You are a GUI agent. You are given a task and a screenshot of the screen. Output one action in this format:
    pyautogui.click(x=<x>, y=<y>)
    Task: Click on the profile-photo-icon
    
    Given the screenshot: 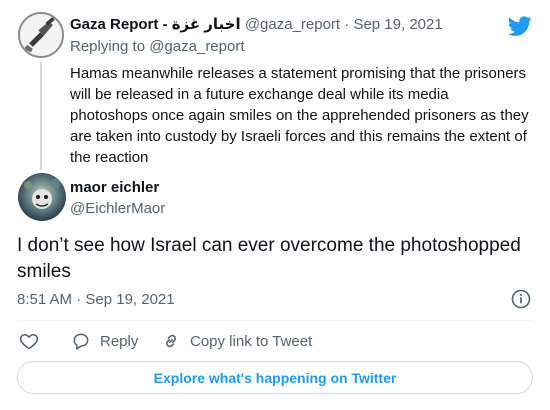 What is the action you would take?
    pyautogui.click(x=42, y=197)
    